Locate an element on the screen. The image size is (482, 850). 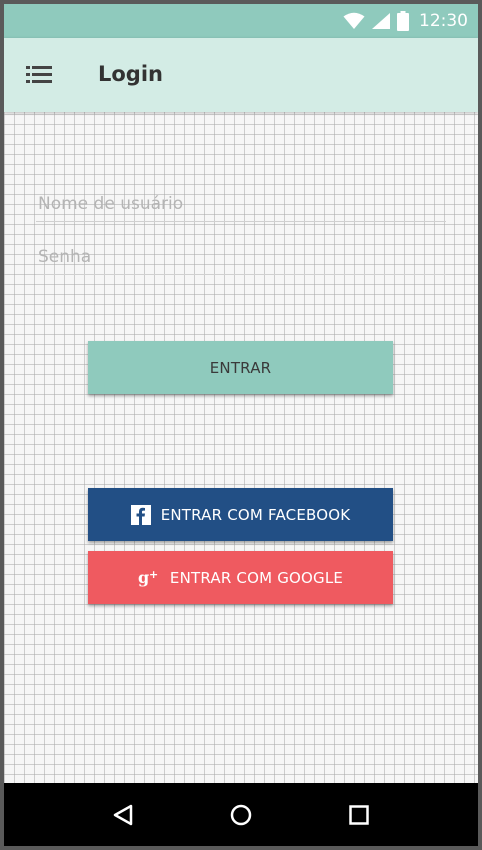
page-title: Login is located at coordinates (130, 74).